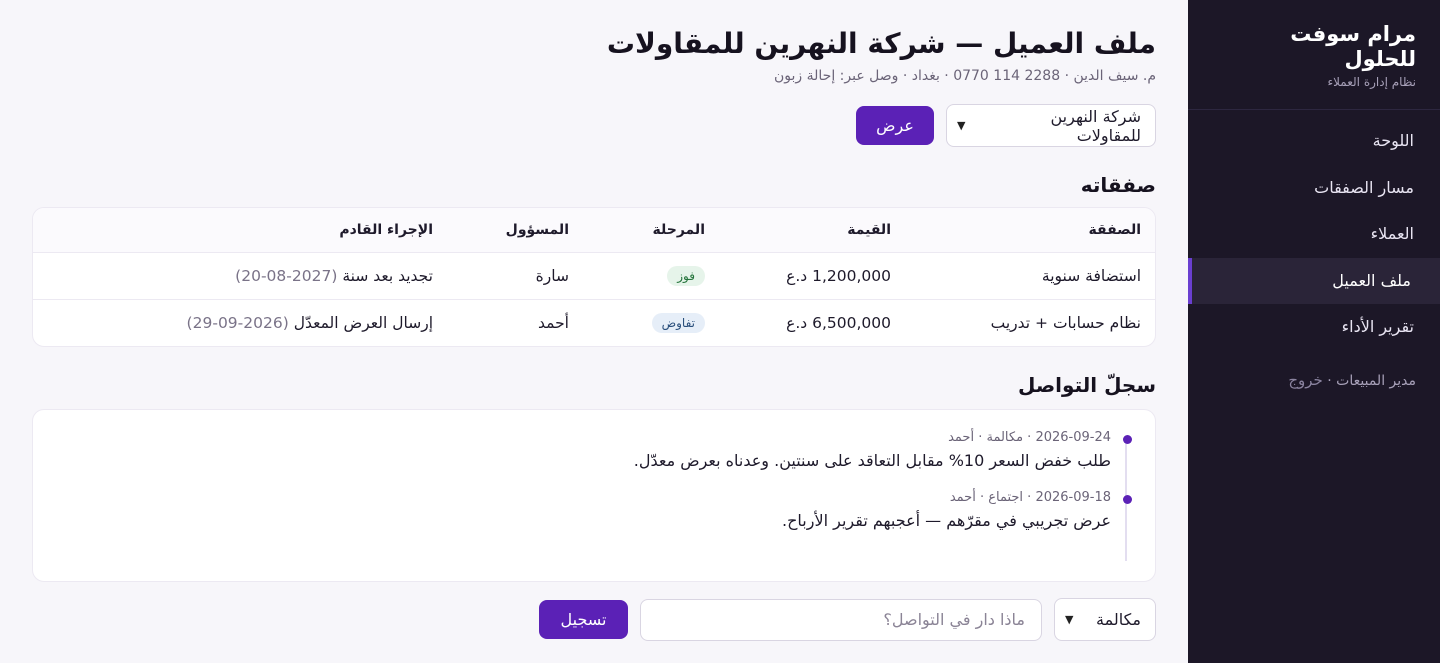 Image resolution: width=1440 pixels, height=663 pixels. I want to click on deal-value: 6,500,000 د.ع, so click(838, 323).